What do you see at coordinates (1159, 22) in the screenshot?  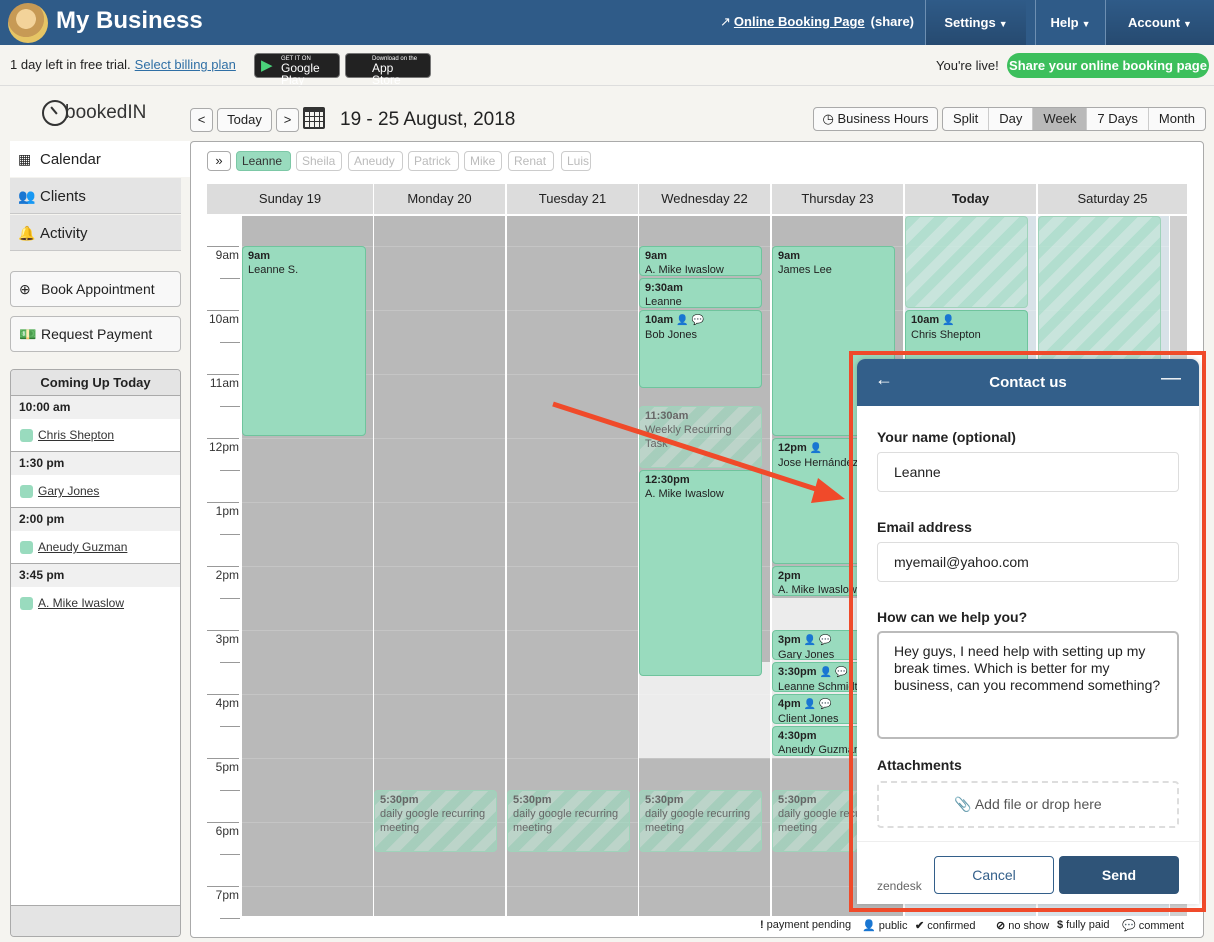 I see `nav-account: Account ▼` at bounding box center [1159, 22].